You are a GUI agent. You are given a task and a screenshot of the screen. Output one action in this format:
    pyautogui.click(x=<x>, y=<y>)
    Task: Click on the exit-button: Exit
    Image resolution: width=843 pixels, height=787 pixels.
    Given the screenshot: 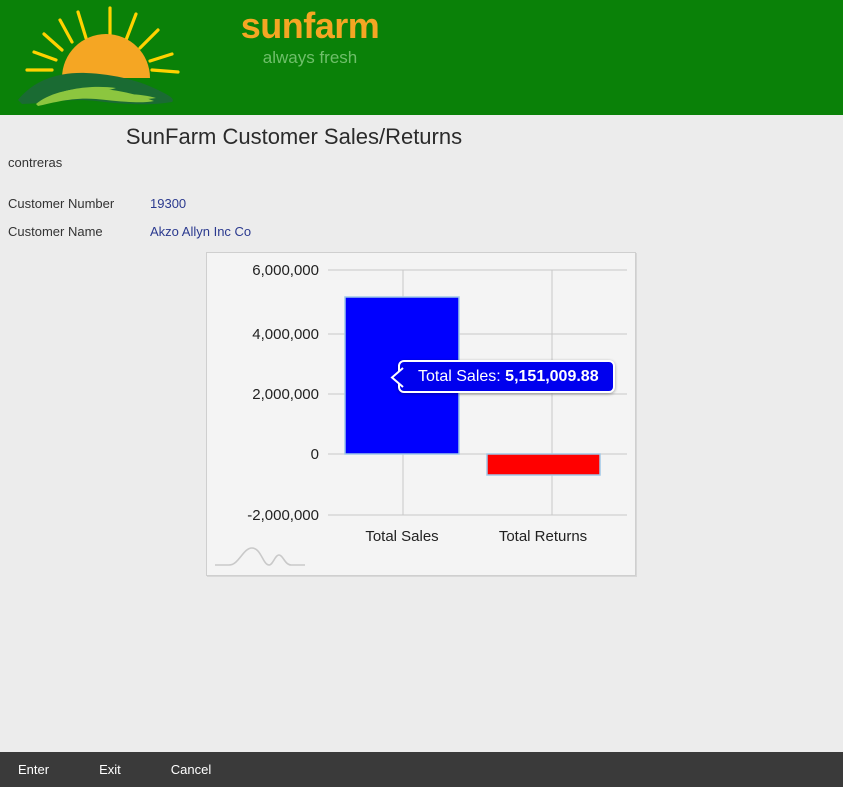 What is the action you would take?
    pyautogui.click(x=110, y=769)
    